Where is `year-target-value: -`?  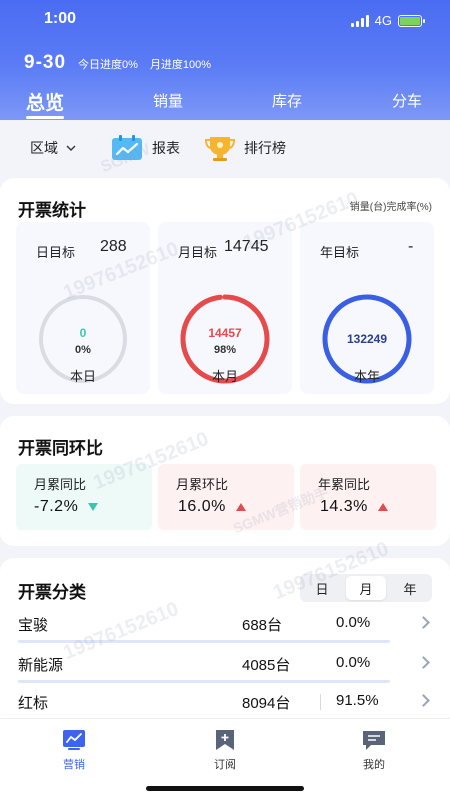 year-target-value: - is located at coordinates (411, 246).